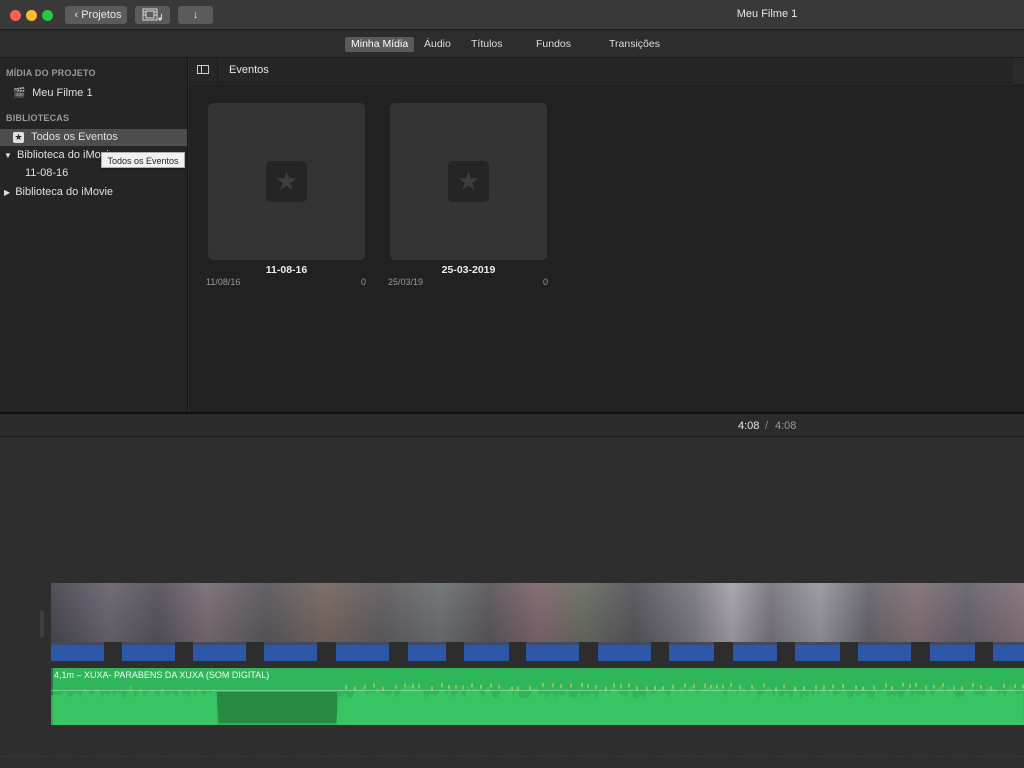  What do you see at coordinates (553, 44) in the screenshot?
I see `tab-backgrounds: Fundos` at bounding box center [553, 44].